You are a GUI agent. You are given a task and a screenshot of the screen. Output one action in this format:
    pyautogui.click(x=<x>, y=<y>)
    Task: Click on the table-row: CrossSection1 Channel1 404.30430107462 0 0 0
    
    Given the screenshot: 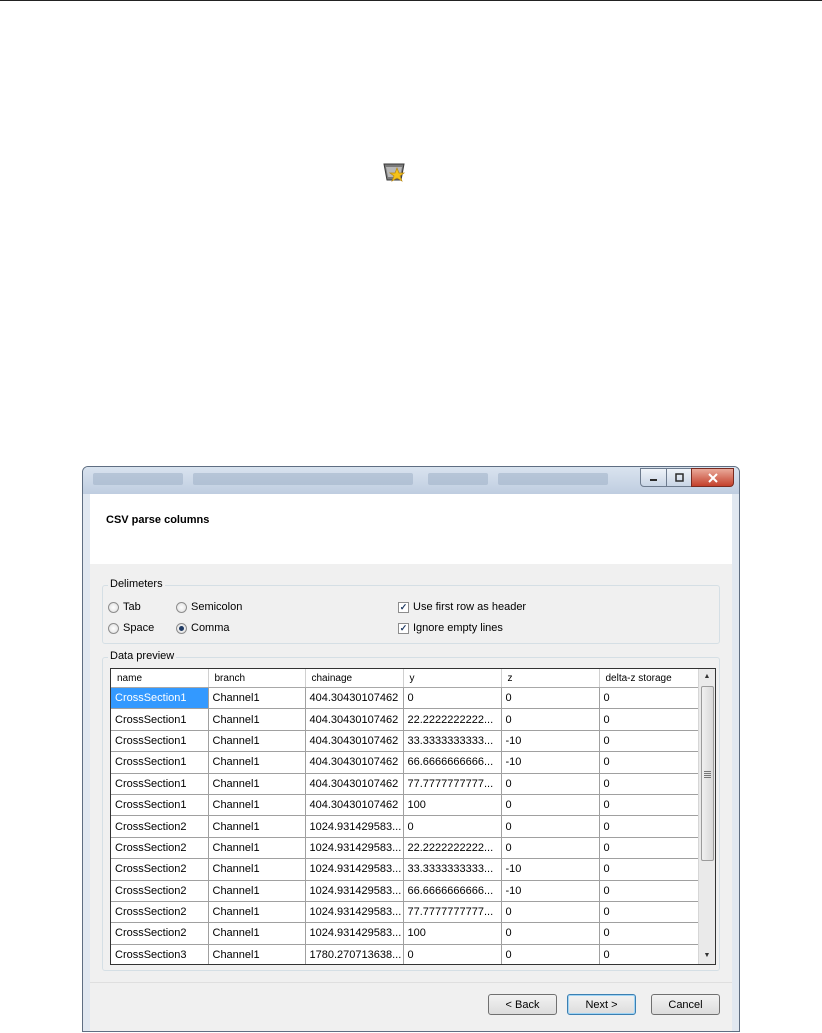 What is the action you would take?
    pyautogui.click(x=405, y=698)
    